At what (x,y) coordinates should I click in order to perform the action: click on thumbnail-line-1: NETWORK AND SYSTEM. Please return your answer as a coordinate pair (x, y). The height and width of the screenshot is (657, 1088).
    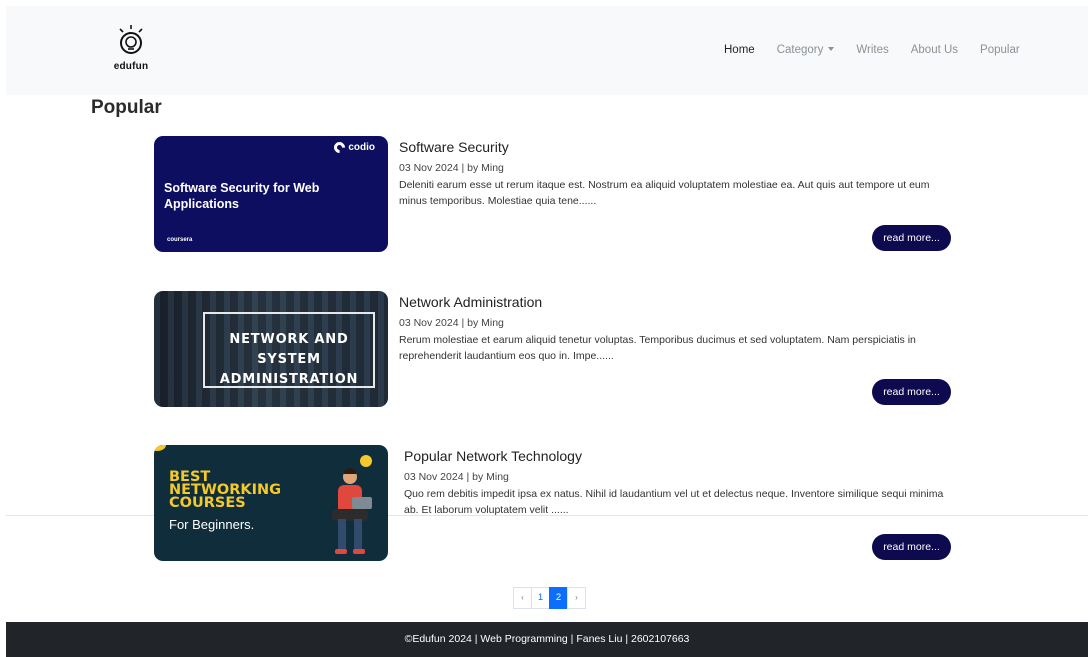
    Looking at the image, I should click on (289, 349).